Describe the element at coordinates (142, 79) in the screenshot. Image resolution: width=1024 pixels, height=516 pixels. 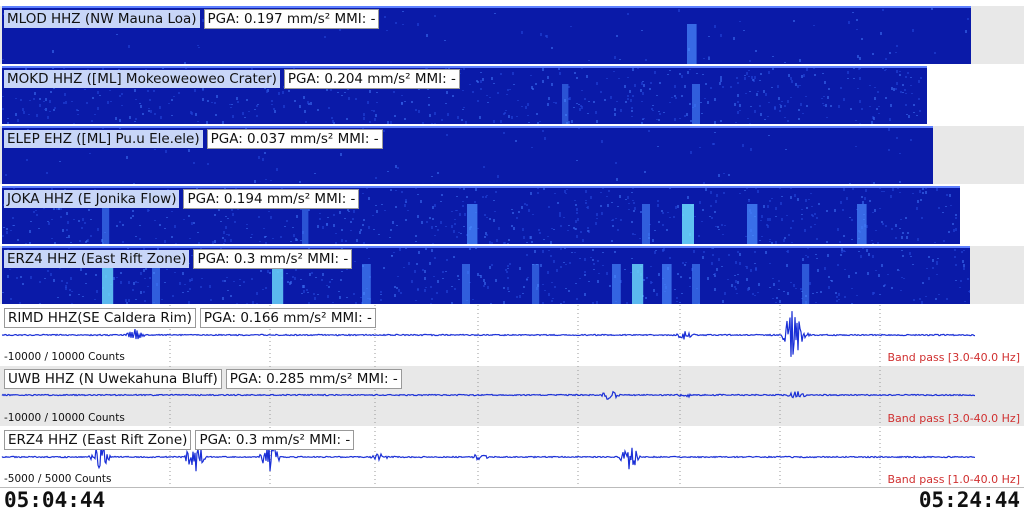
I see `station-label: MOKD HHZ ([ML] Mokeoweoweo Crater)` at that location.